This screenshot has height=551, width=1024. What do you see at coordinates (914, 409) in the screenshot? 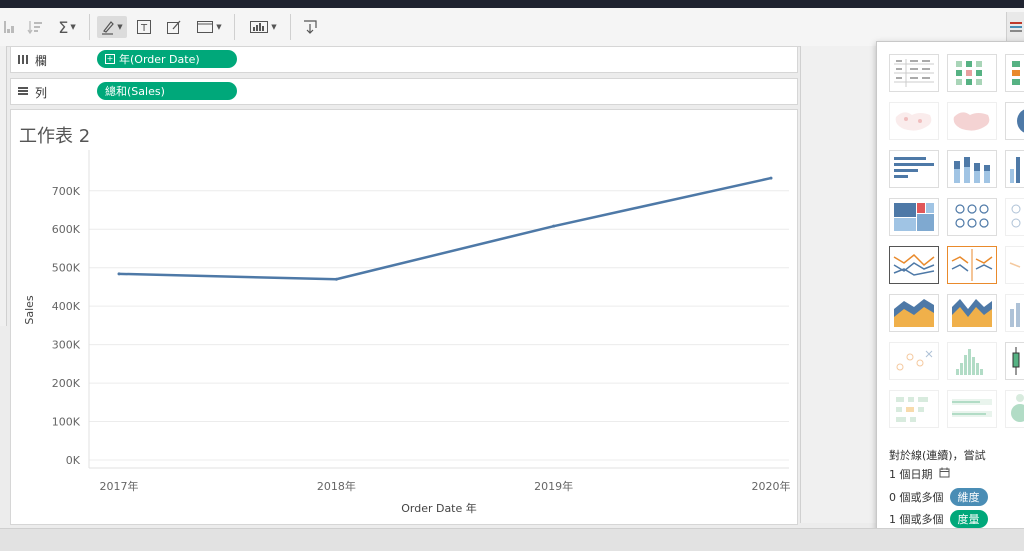
I see `gantt-chart-option` at bounding box center [914, 409].